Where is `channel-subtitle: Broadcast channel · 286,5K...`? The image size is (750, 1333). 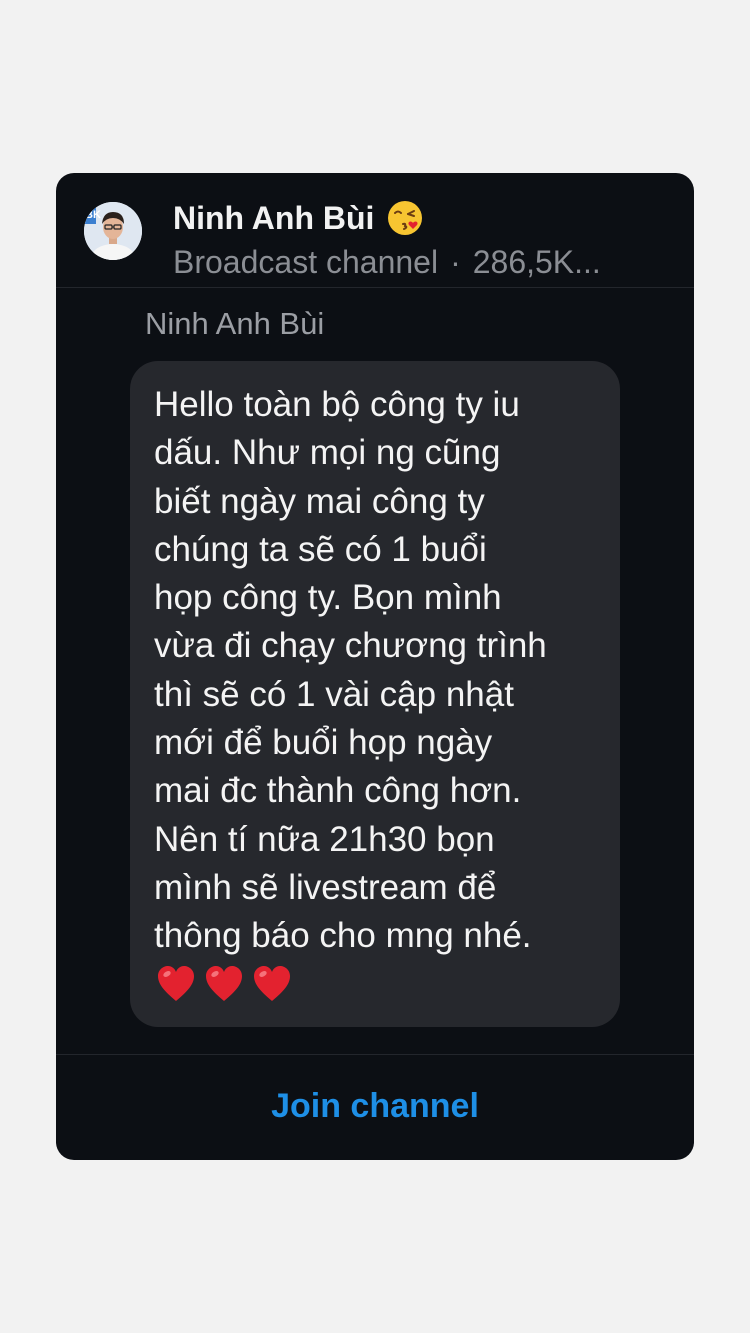 channel-subtitle: Broadcast channel · 286,5K... is located at coordinates (387, 262).